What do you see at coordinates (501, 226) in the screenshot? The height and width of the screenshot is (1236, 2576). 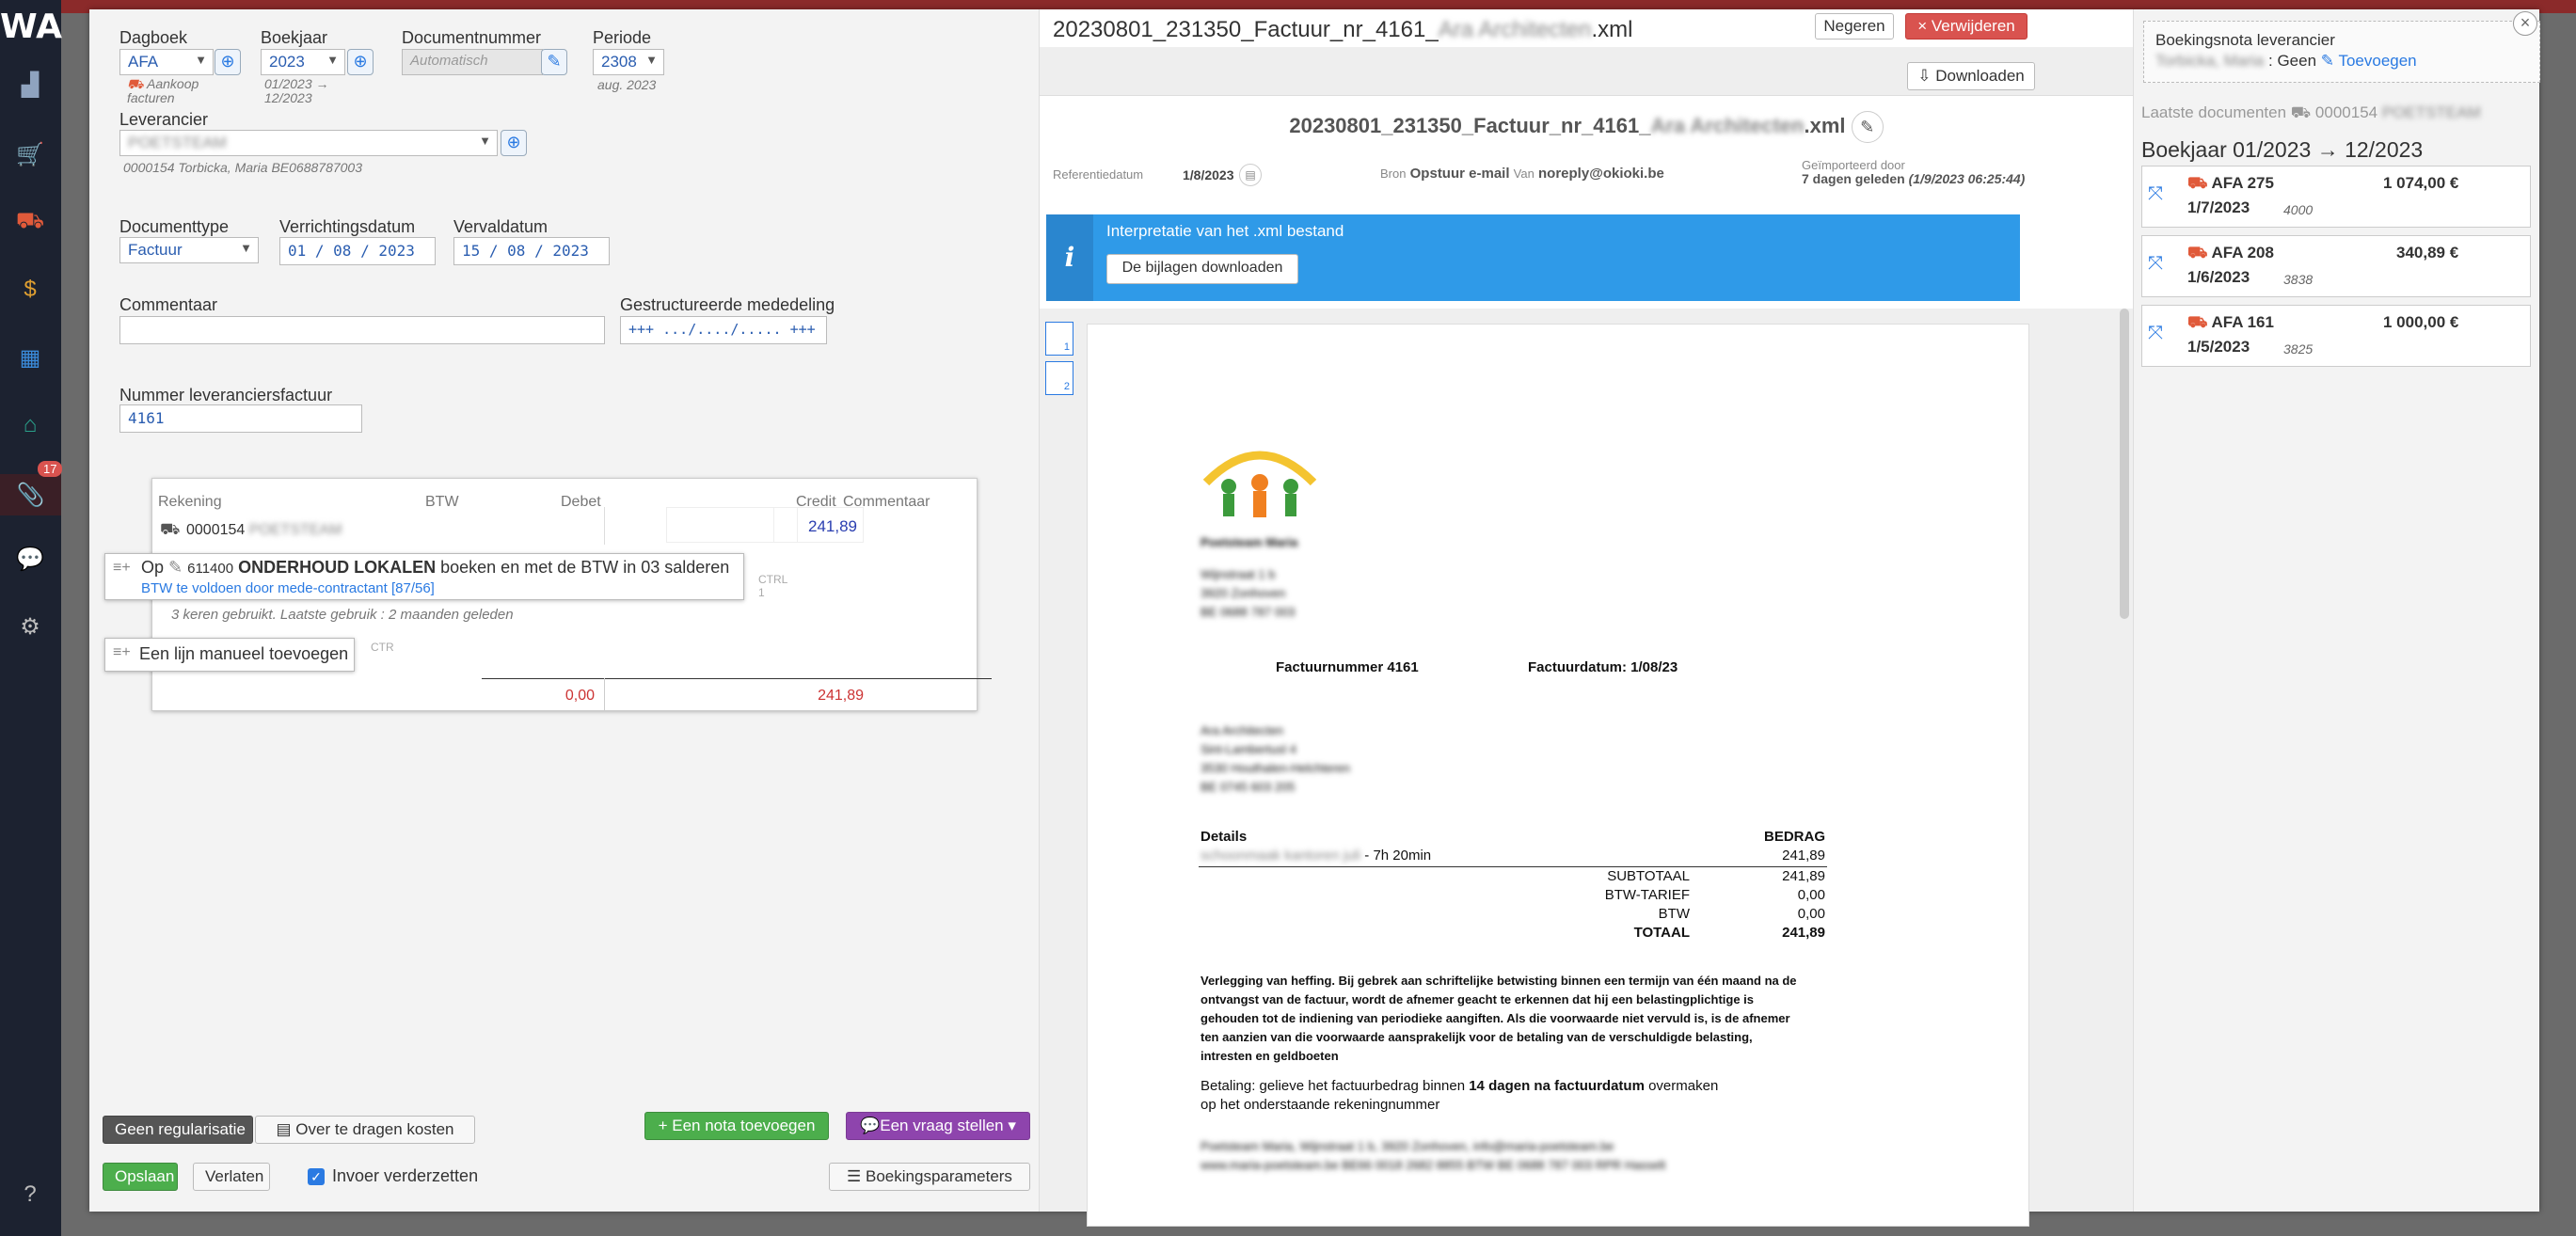 I see `vervaldatum-label: Vervaldatum` at bounding box center [501, 226].